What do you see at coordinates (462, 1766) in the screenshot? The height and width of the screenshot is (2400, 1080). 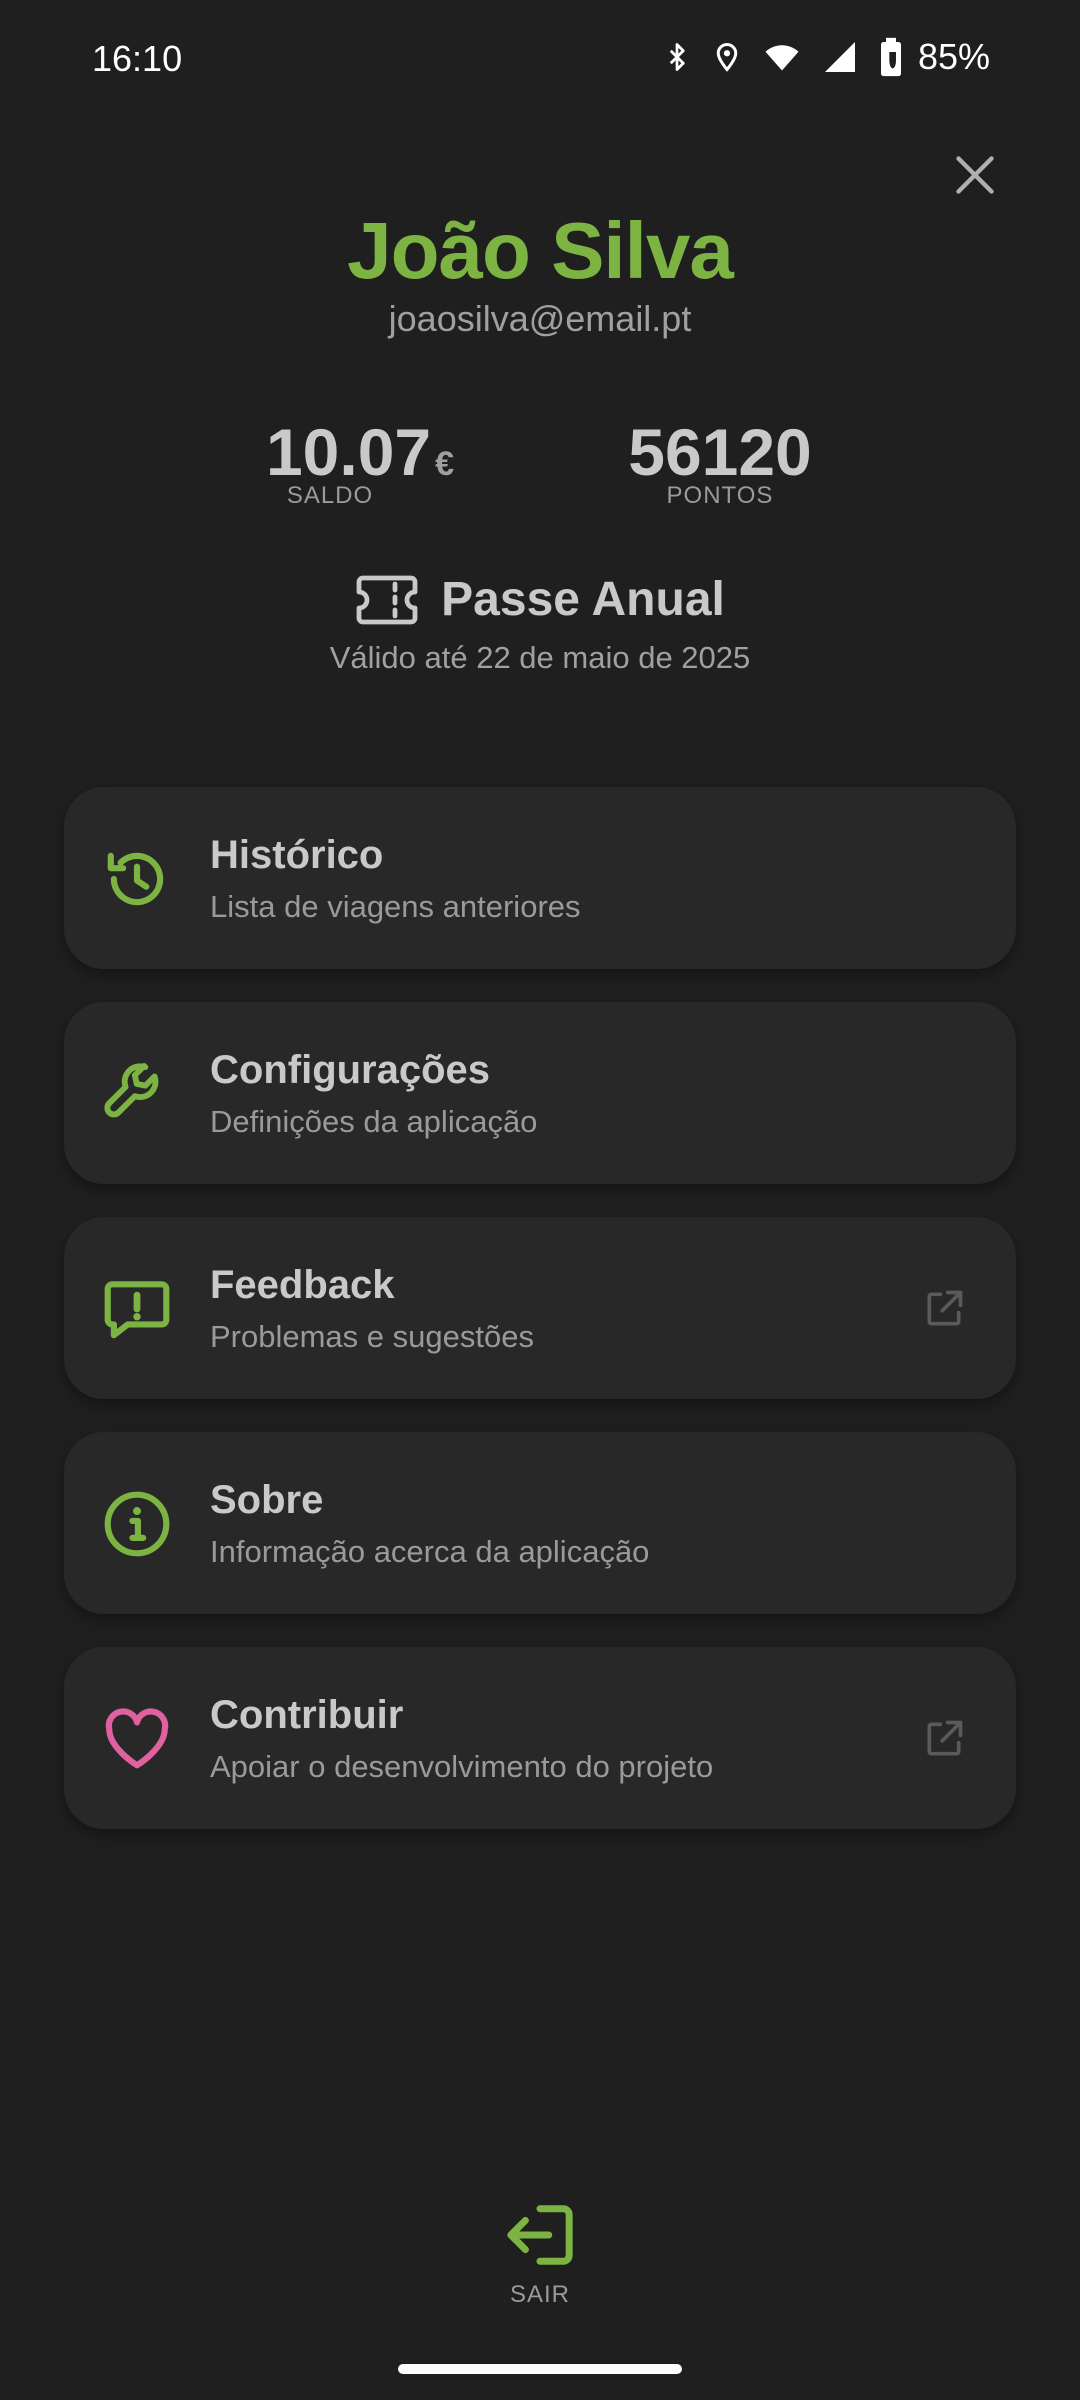 I see `menu-item-subtitle: Apoiar o desenvolvimento do projeto` at bounding box center [462, 1766].